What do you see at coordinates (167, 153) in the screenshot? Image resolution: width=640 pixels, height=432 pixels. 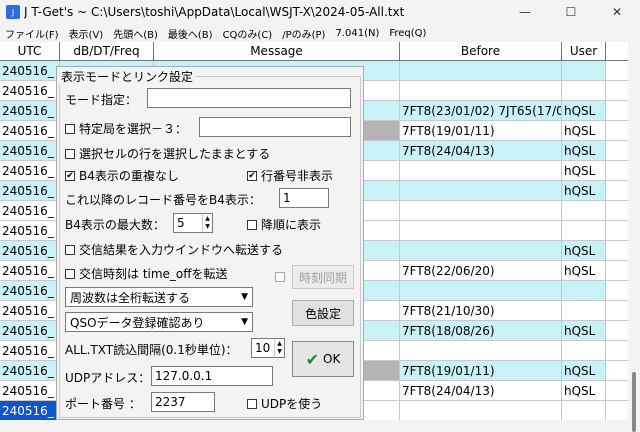 I see `keep-selection-checkbox: 選択セルの行を選択したままとする` at bounding box center [167, 153].